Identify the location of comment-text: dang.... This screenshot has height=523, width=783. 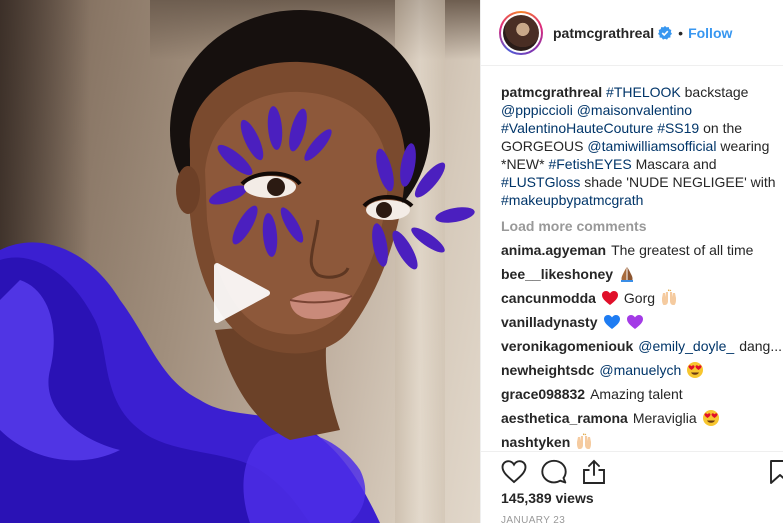
(761, 346).